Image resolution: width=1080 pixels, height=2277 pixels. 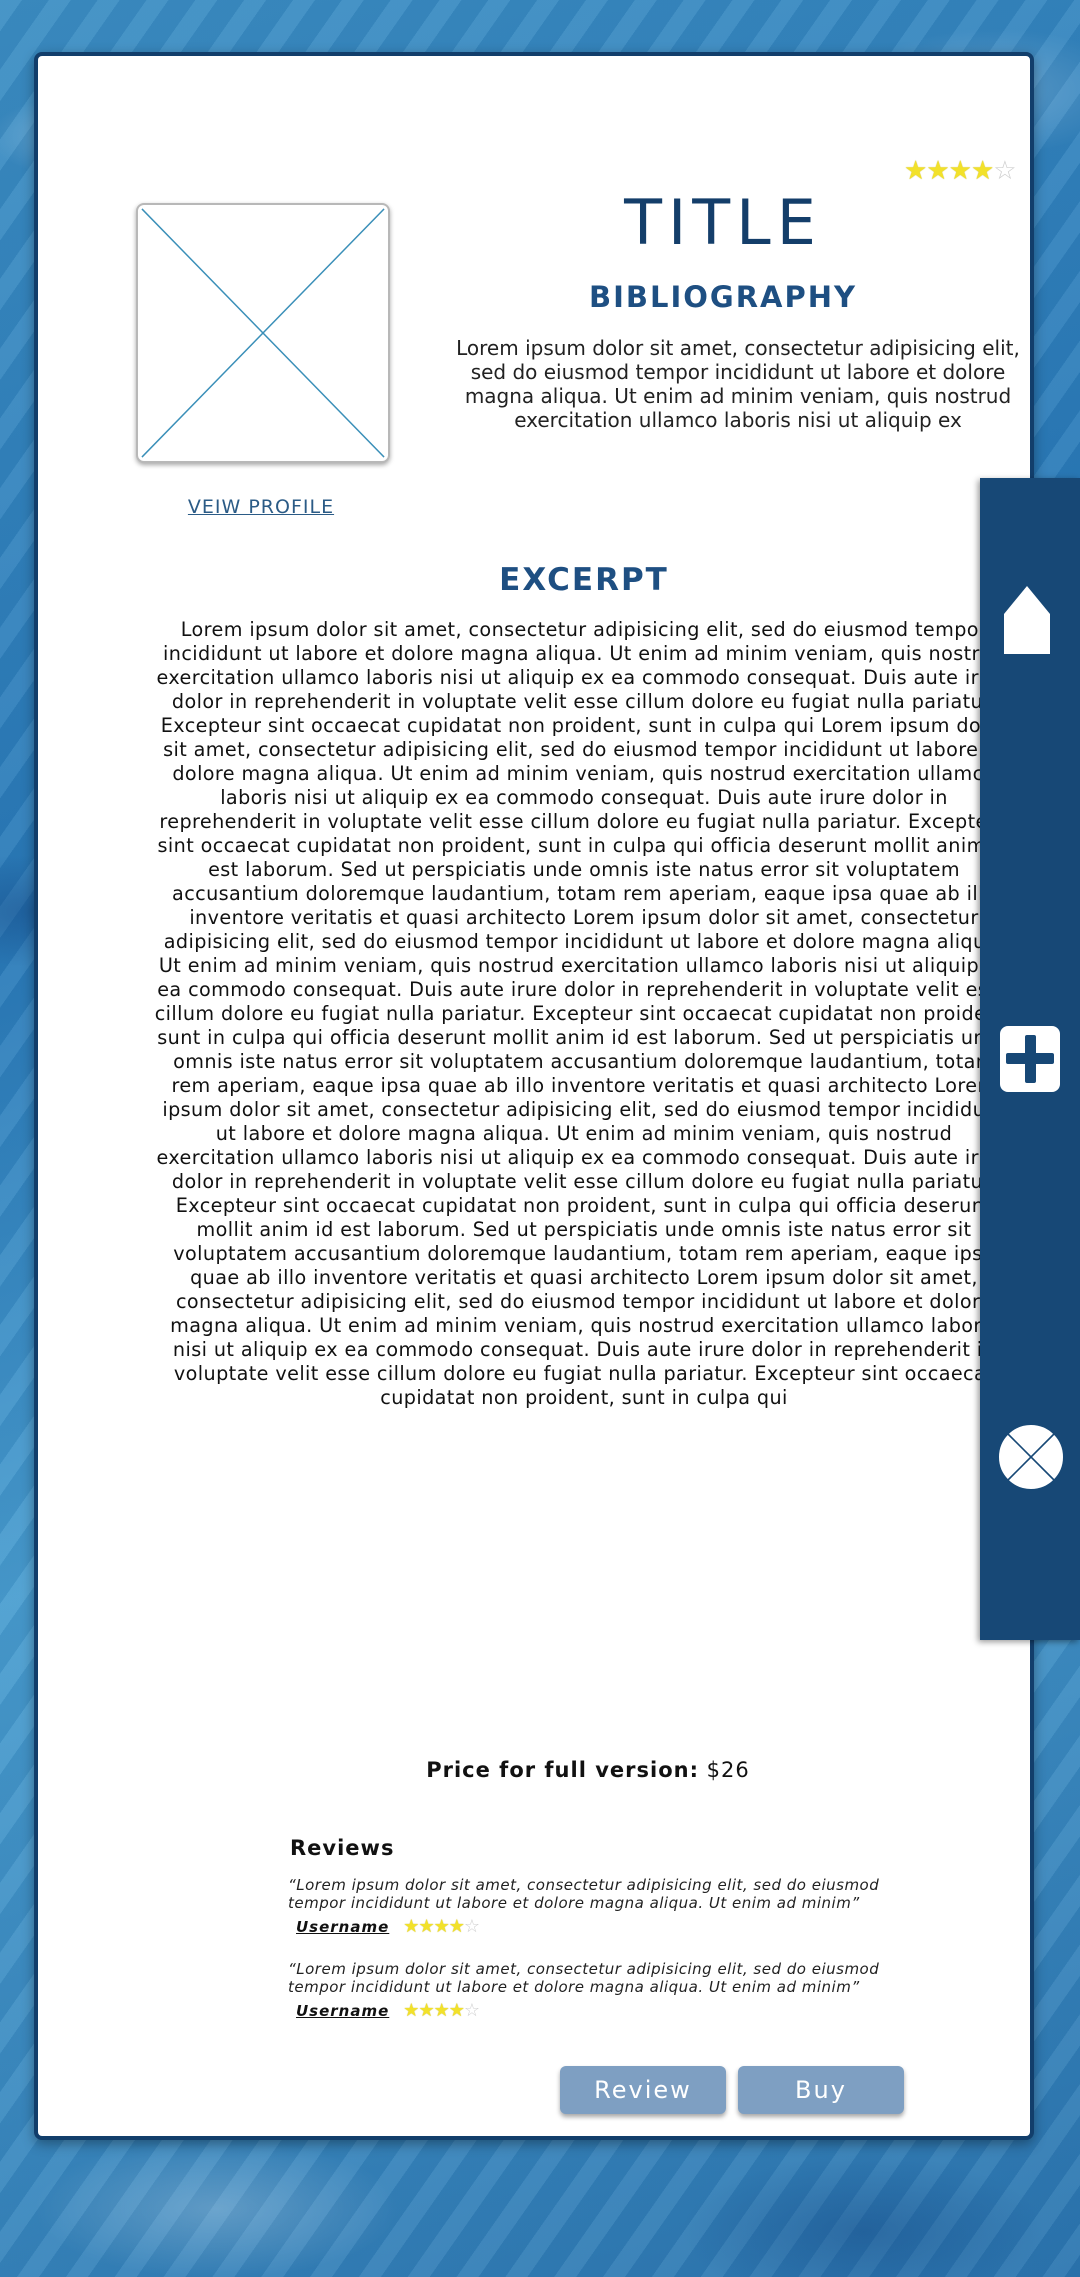 I want to click on side-action-bar, so click(x=1030, y=1059).